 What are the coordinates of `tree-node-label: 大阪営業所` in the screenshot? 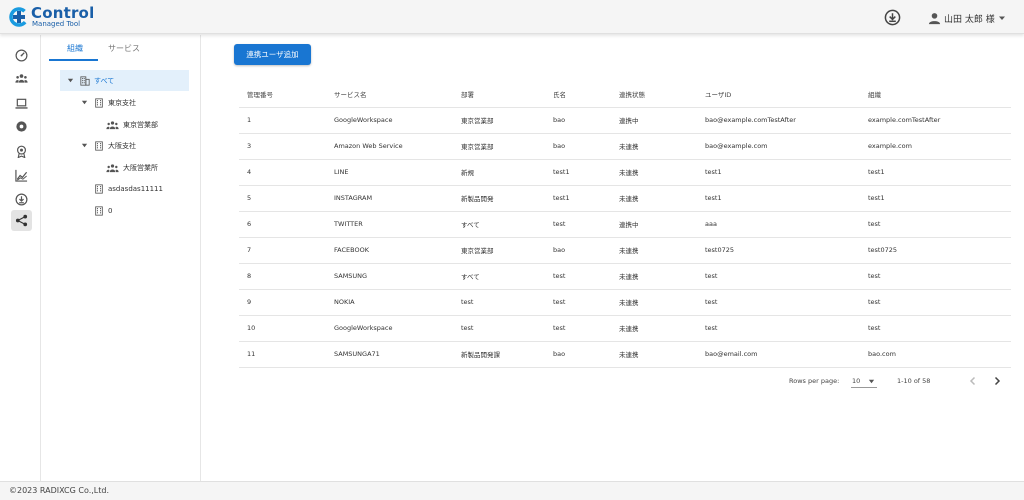 It's located at (140, 167).